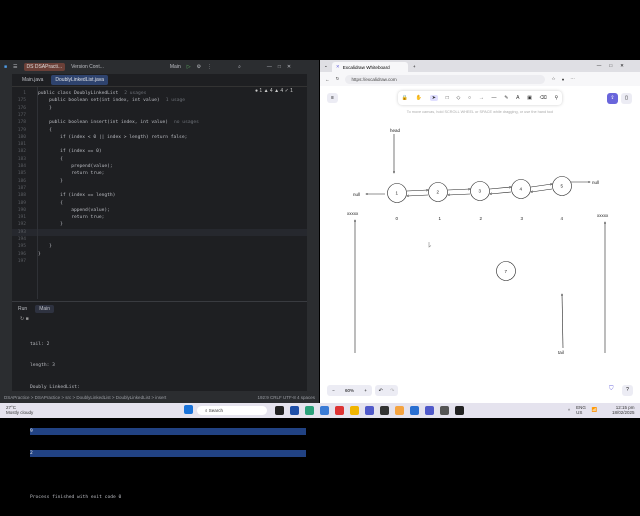  I want to click on help-button: ?, so click(627, 390).